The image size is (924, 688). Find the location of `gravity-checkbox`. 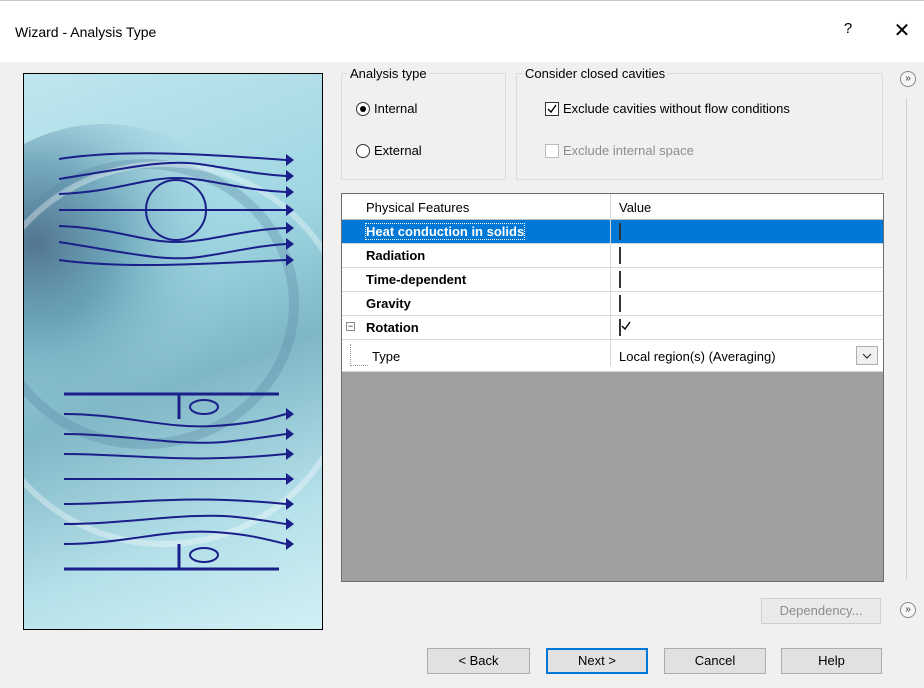

gravity-checkbox is located at coordinates (620, 303).